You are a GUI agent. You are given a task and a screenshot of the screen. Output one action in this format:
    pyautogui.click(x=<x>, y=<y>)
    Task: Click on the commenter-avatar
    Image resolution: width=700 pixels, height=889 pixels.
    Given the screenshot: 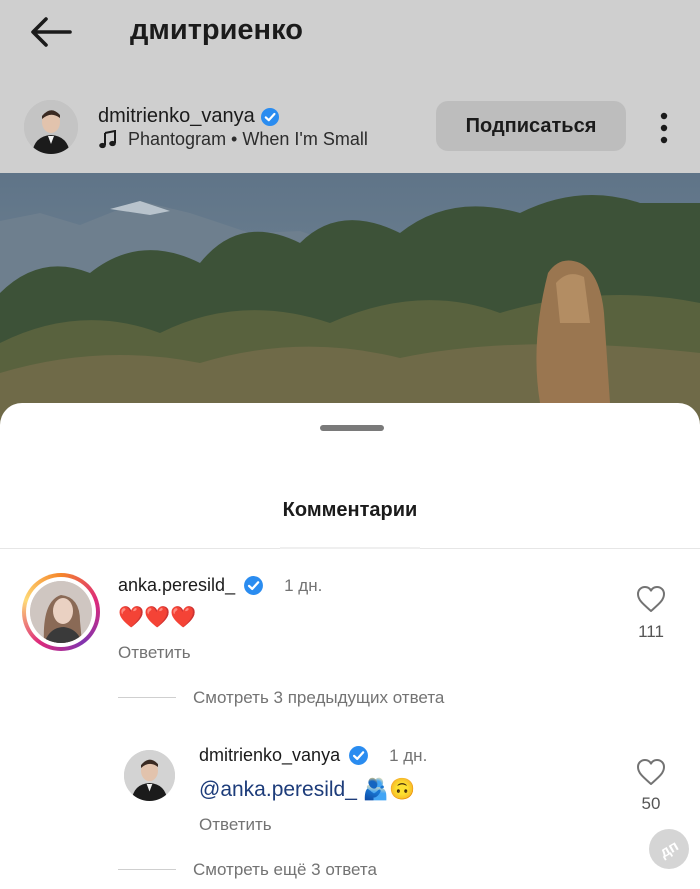 What is the action you would take?
    pyautogui.click(x=61, y=612)
    